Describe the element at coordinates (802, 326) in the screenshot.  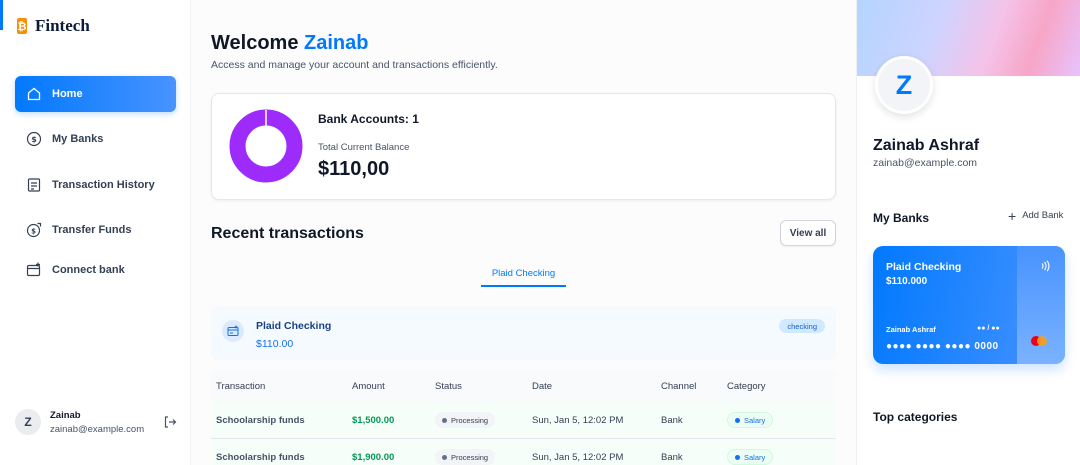
I see `account-type-badge: checking` at that location.